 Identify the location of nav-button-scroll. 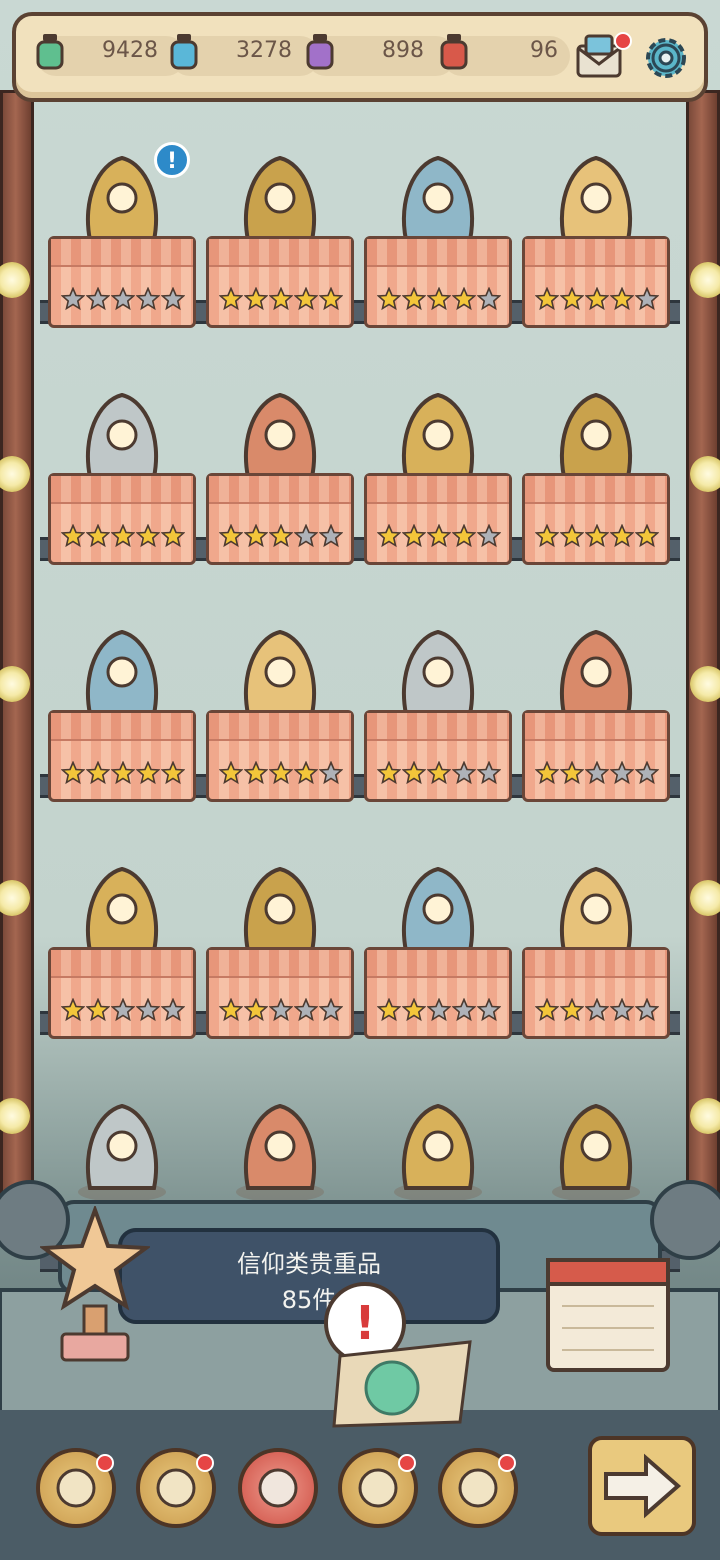
(378, 1488).